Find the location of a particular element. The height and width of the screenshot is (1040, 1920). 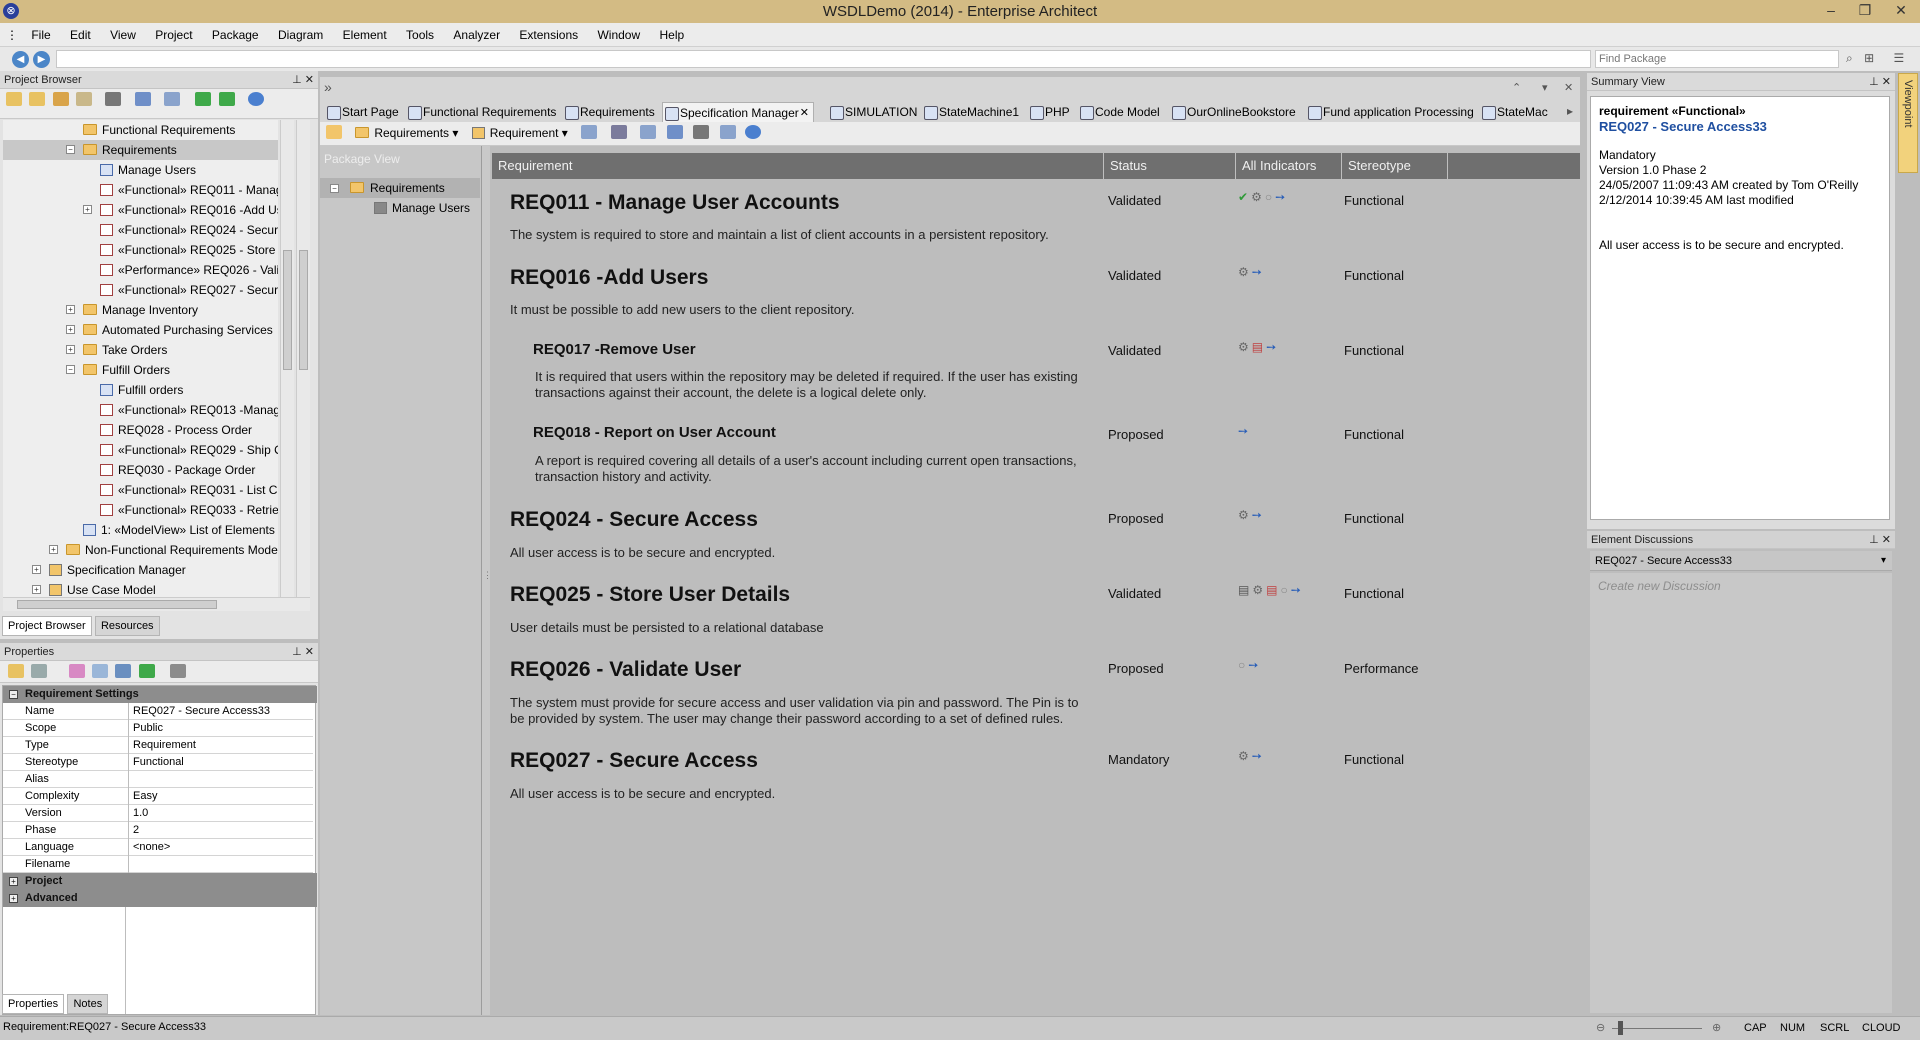

tree-item-fulfill-orders-diagram: Fulfill orders is located at coordinates (141, 390).